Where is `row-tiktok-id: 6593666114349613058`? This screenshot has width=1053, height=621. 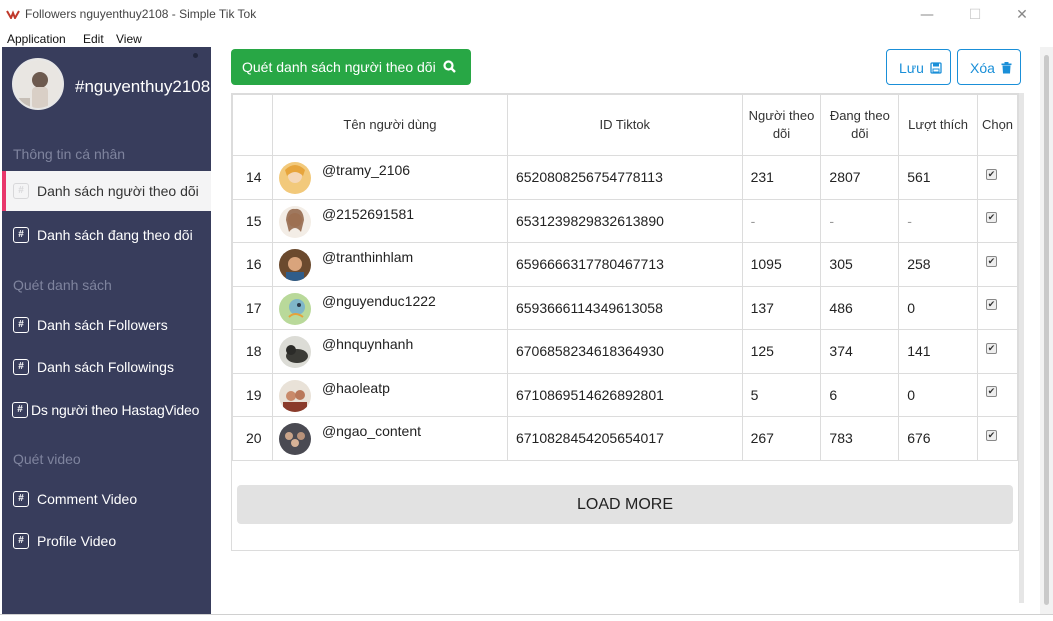
row-tiktok-id: 6593666114349613058 is located at coordinates (624, 307).